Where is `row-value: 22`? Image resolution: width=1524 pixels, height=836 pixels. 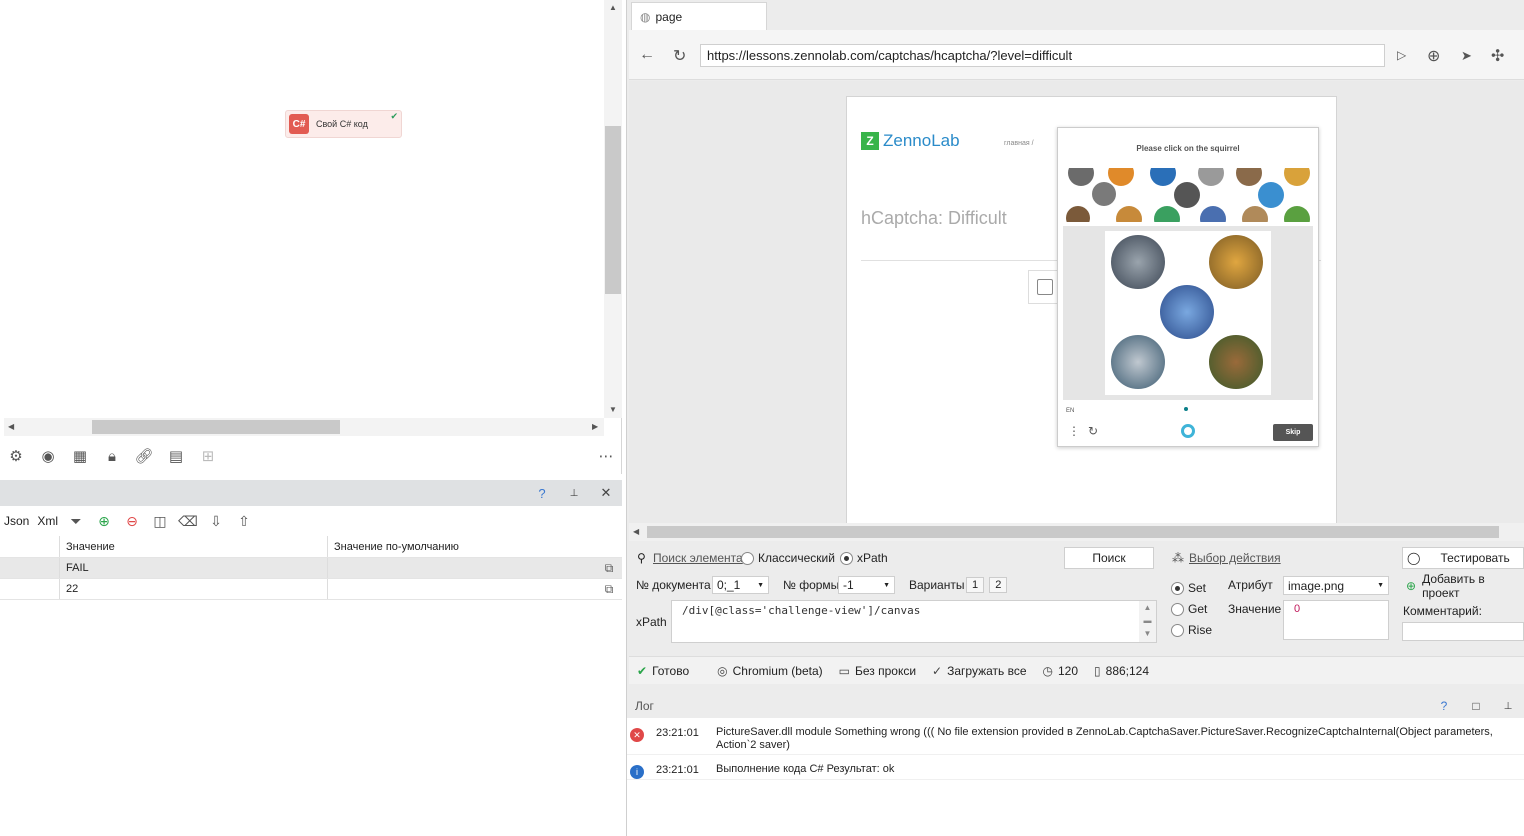
row-value: 22 is located at coordinates (194, 589).